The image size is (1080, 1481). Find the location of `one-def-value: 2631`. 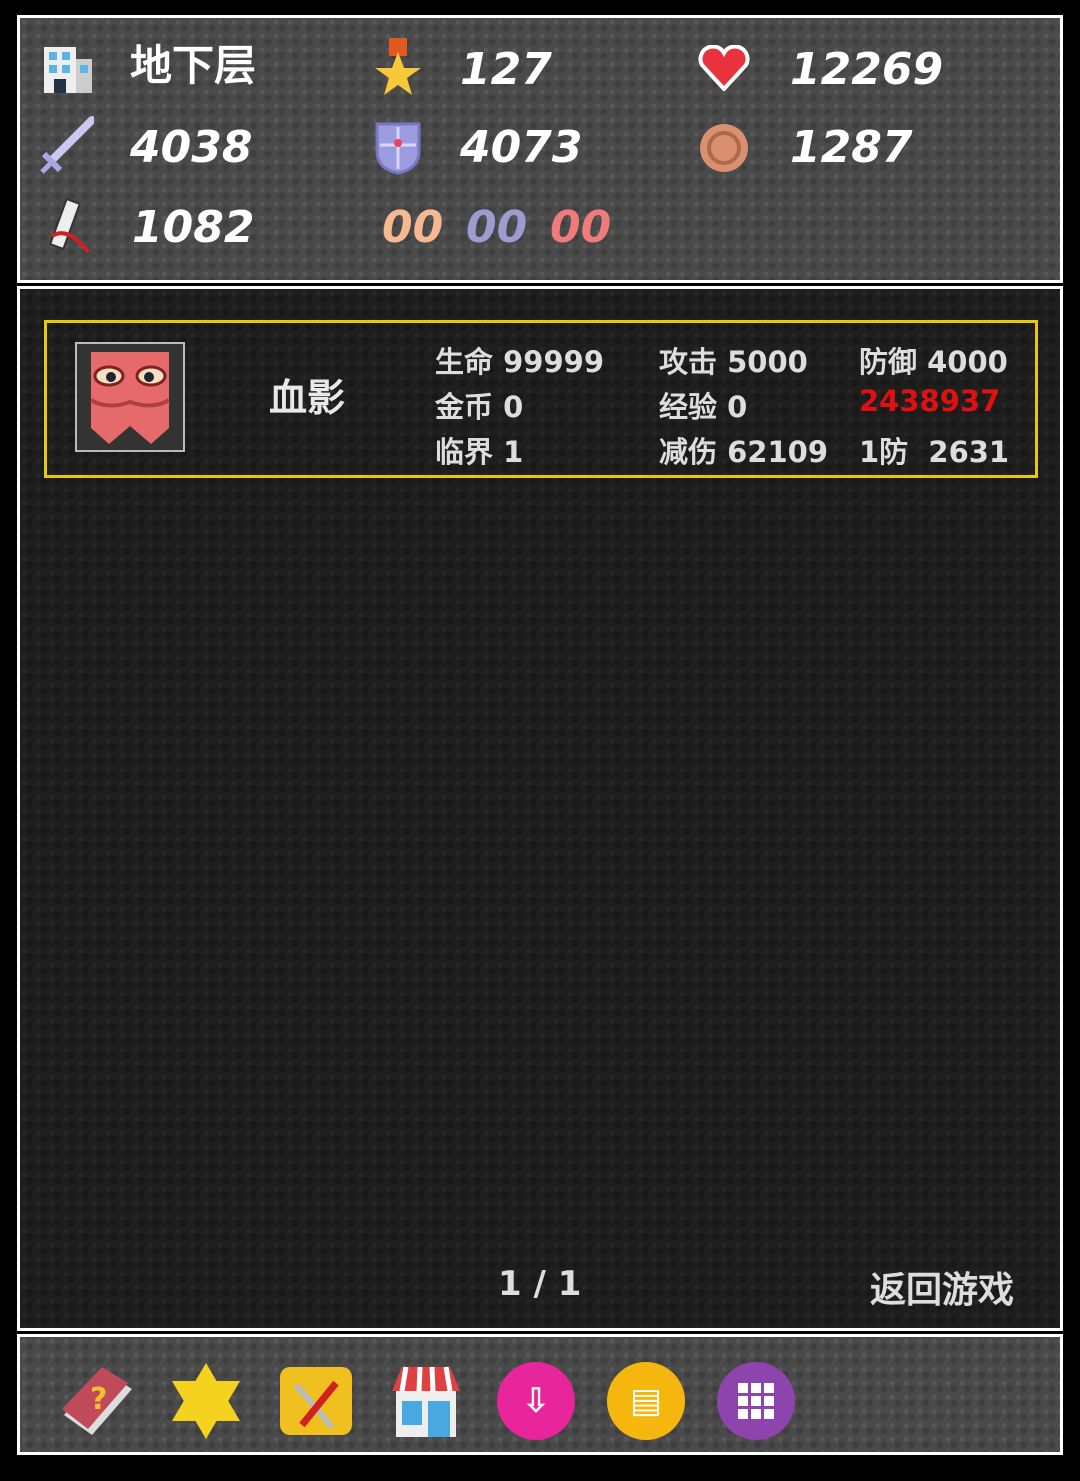

one-def-value: 2631 is located at coordinates (969, 452).